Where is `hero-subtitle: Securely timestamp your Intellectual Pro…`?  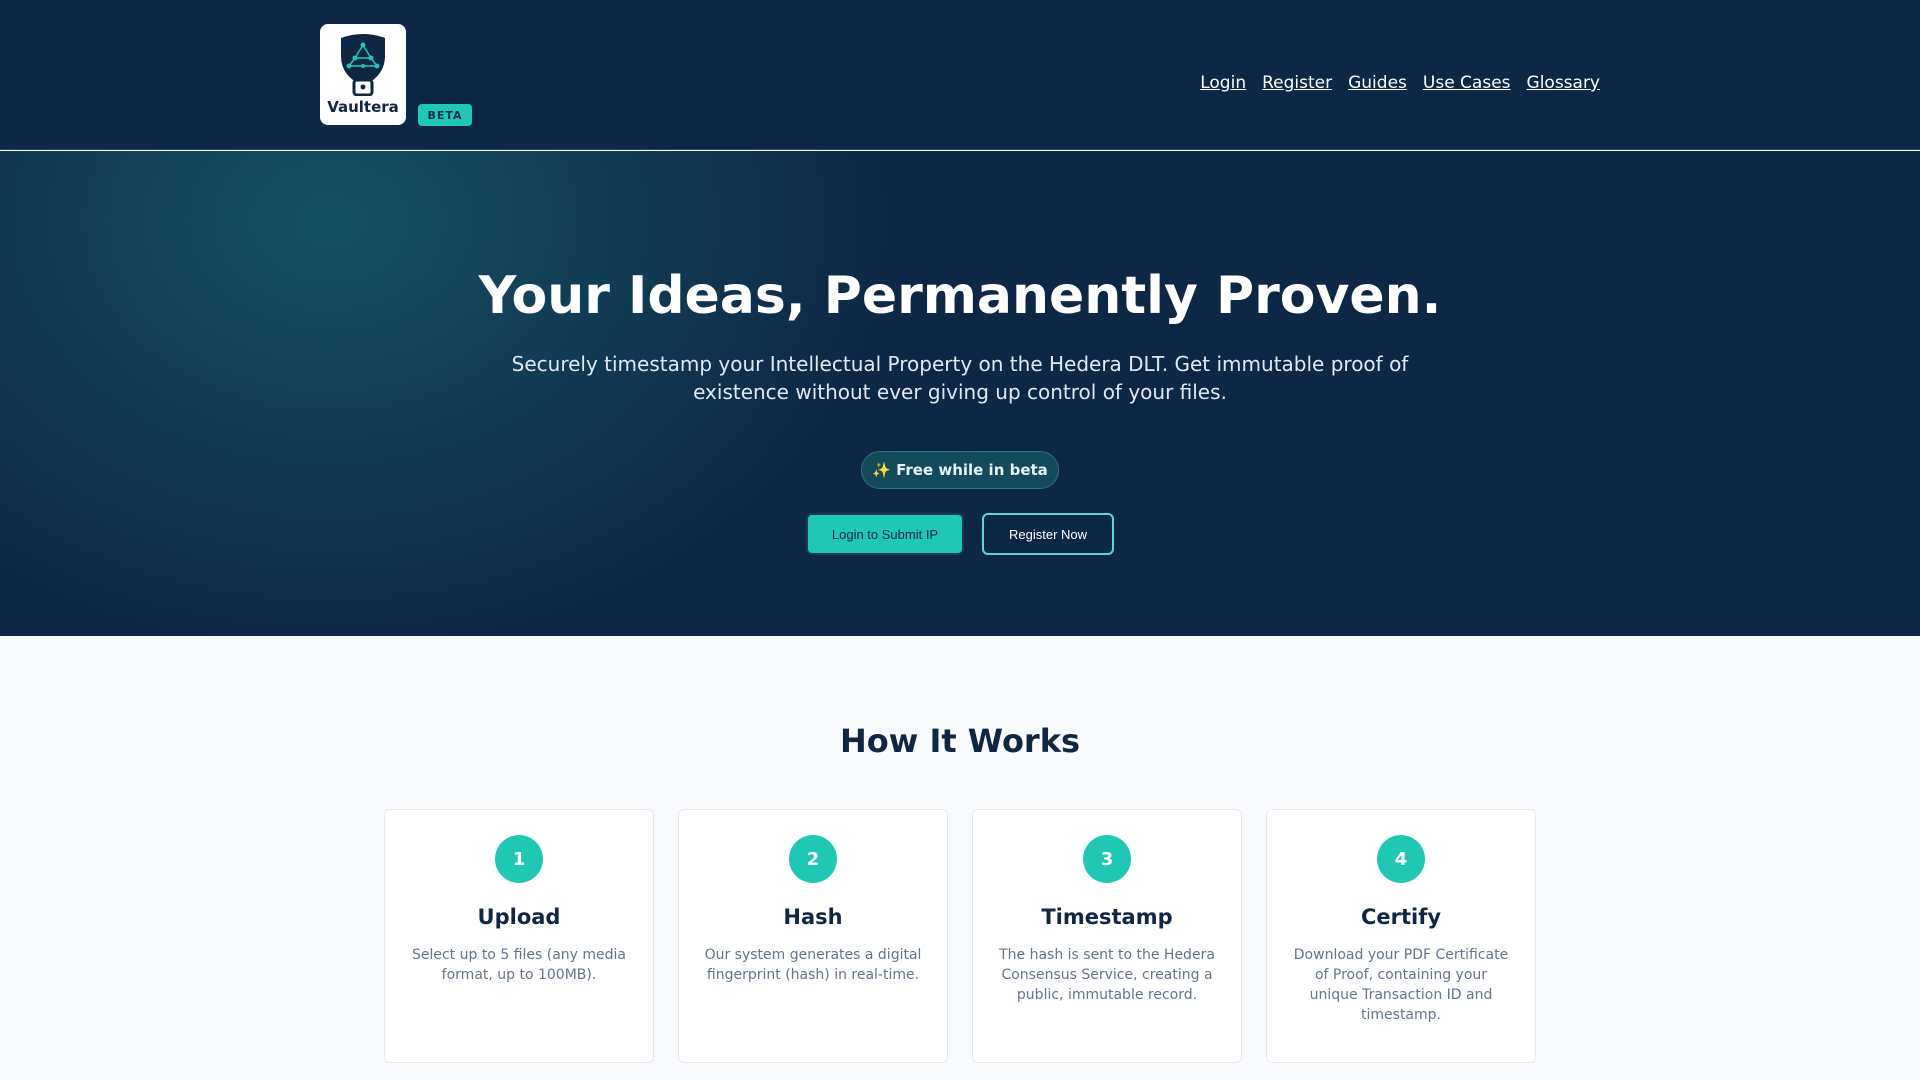
hero-subtitle: Securely timestamp your Intellectual Pro… is located at coordinates (960, 378).